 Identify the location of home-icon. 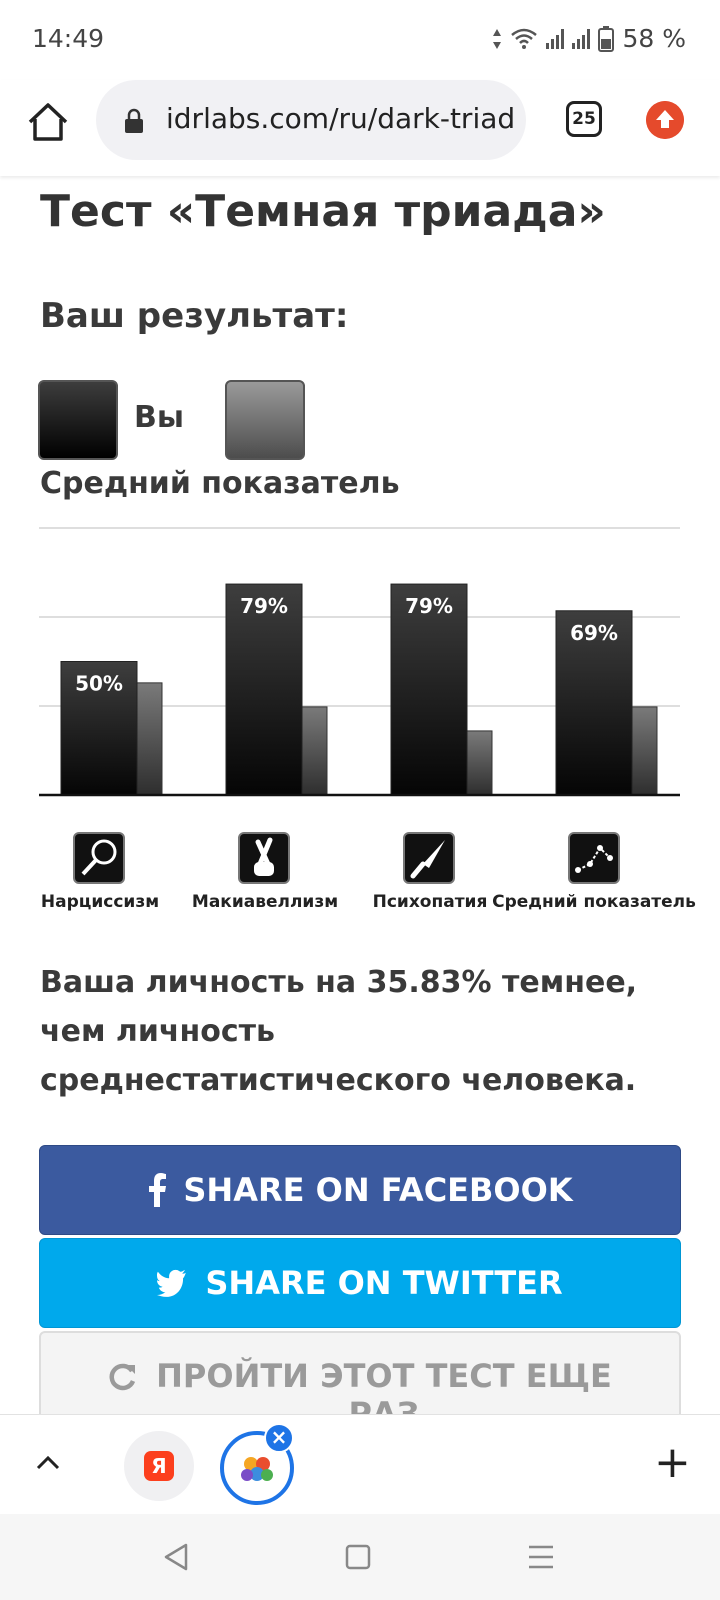
(48, 122).